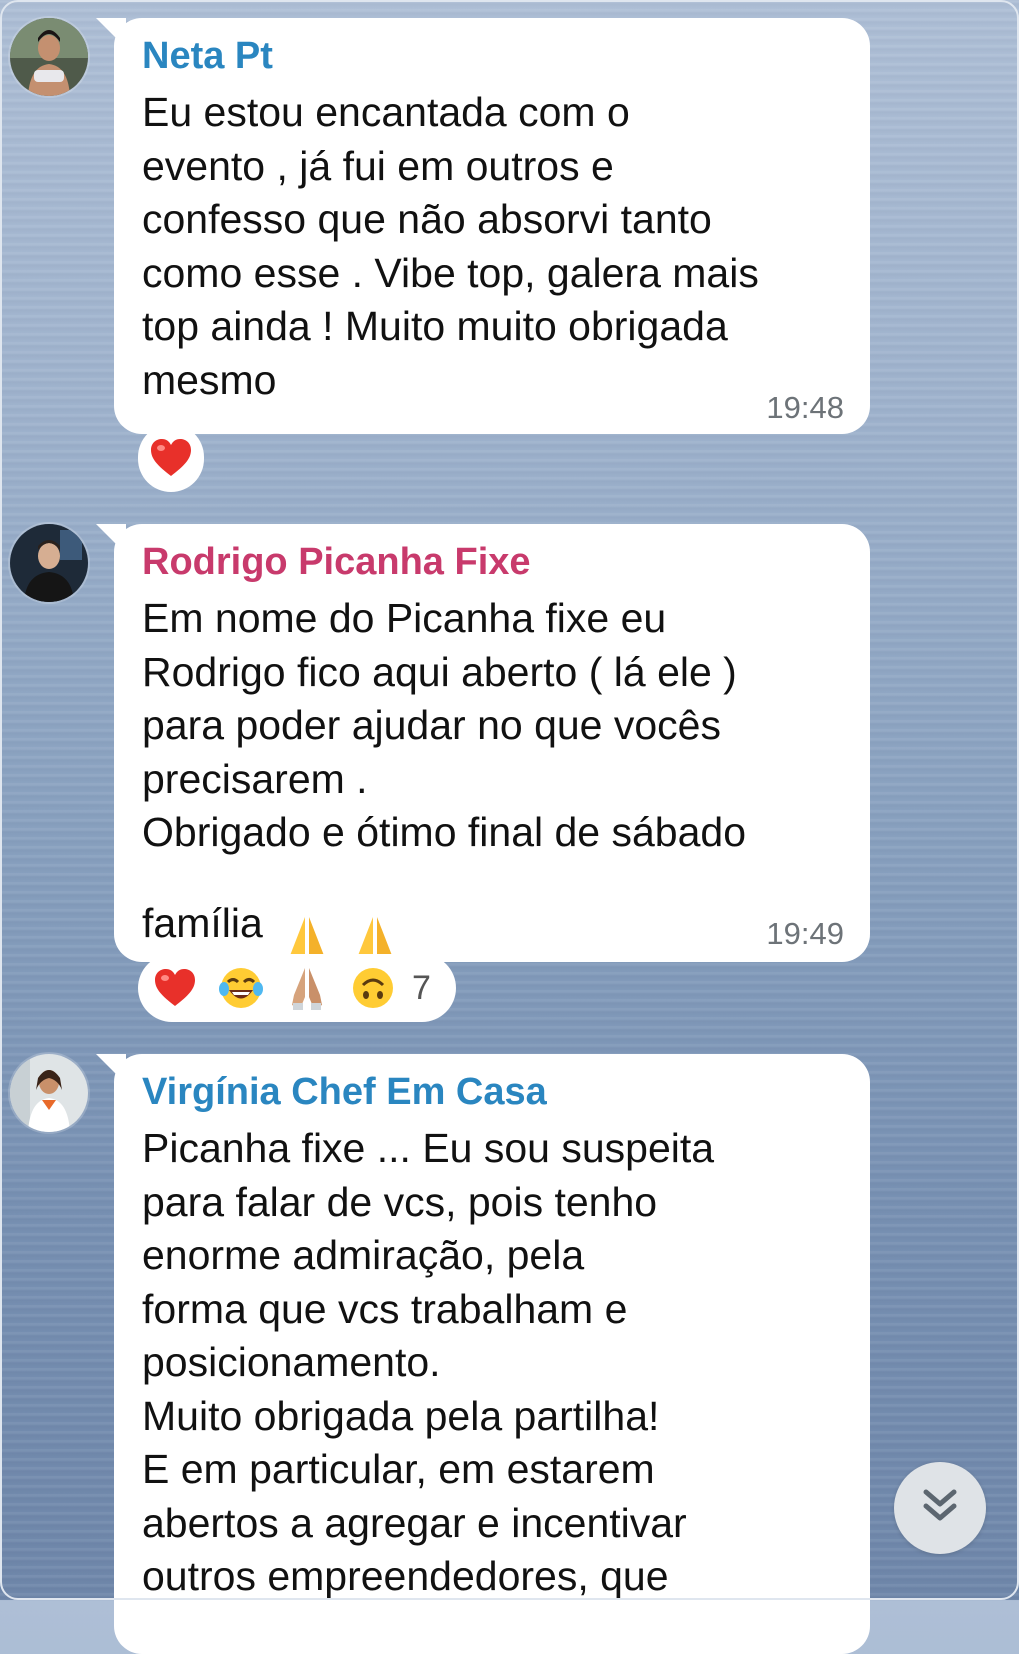 This screenshot has width=1019, height=1654. What do you see at coordinates (202, 923) in the screenshot?
I see `message-text-word: família` at bounding box center [202, 923].